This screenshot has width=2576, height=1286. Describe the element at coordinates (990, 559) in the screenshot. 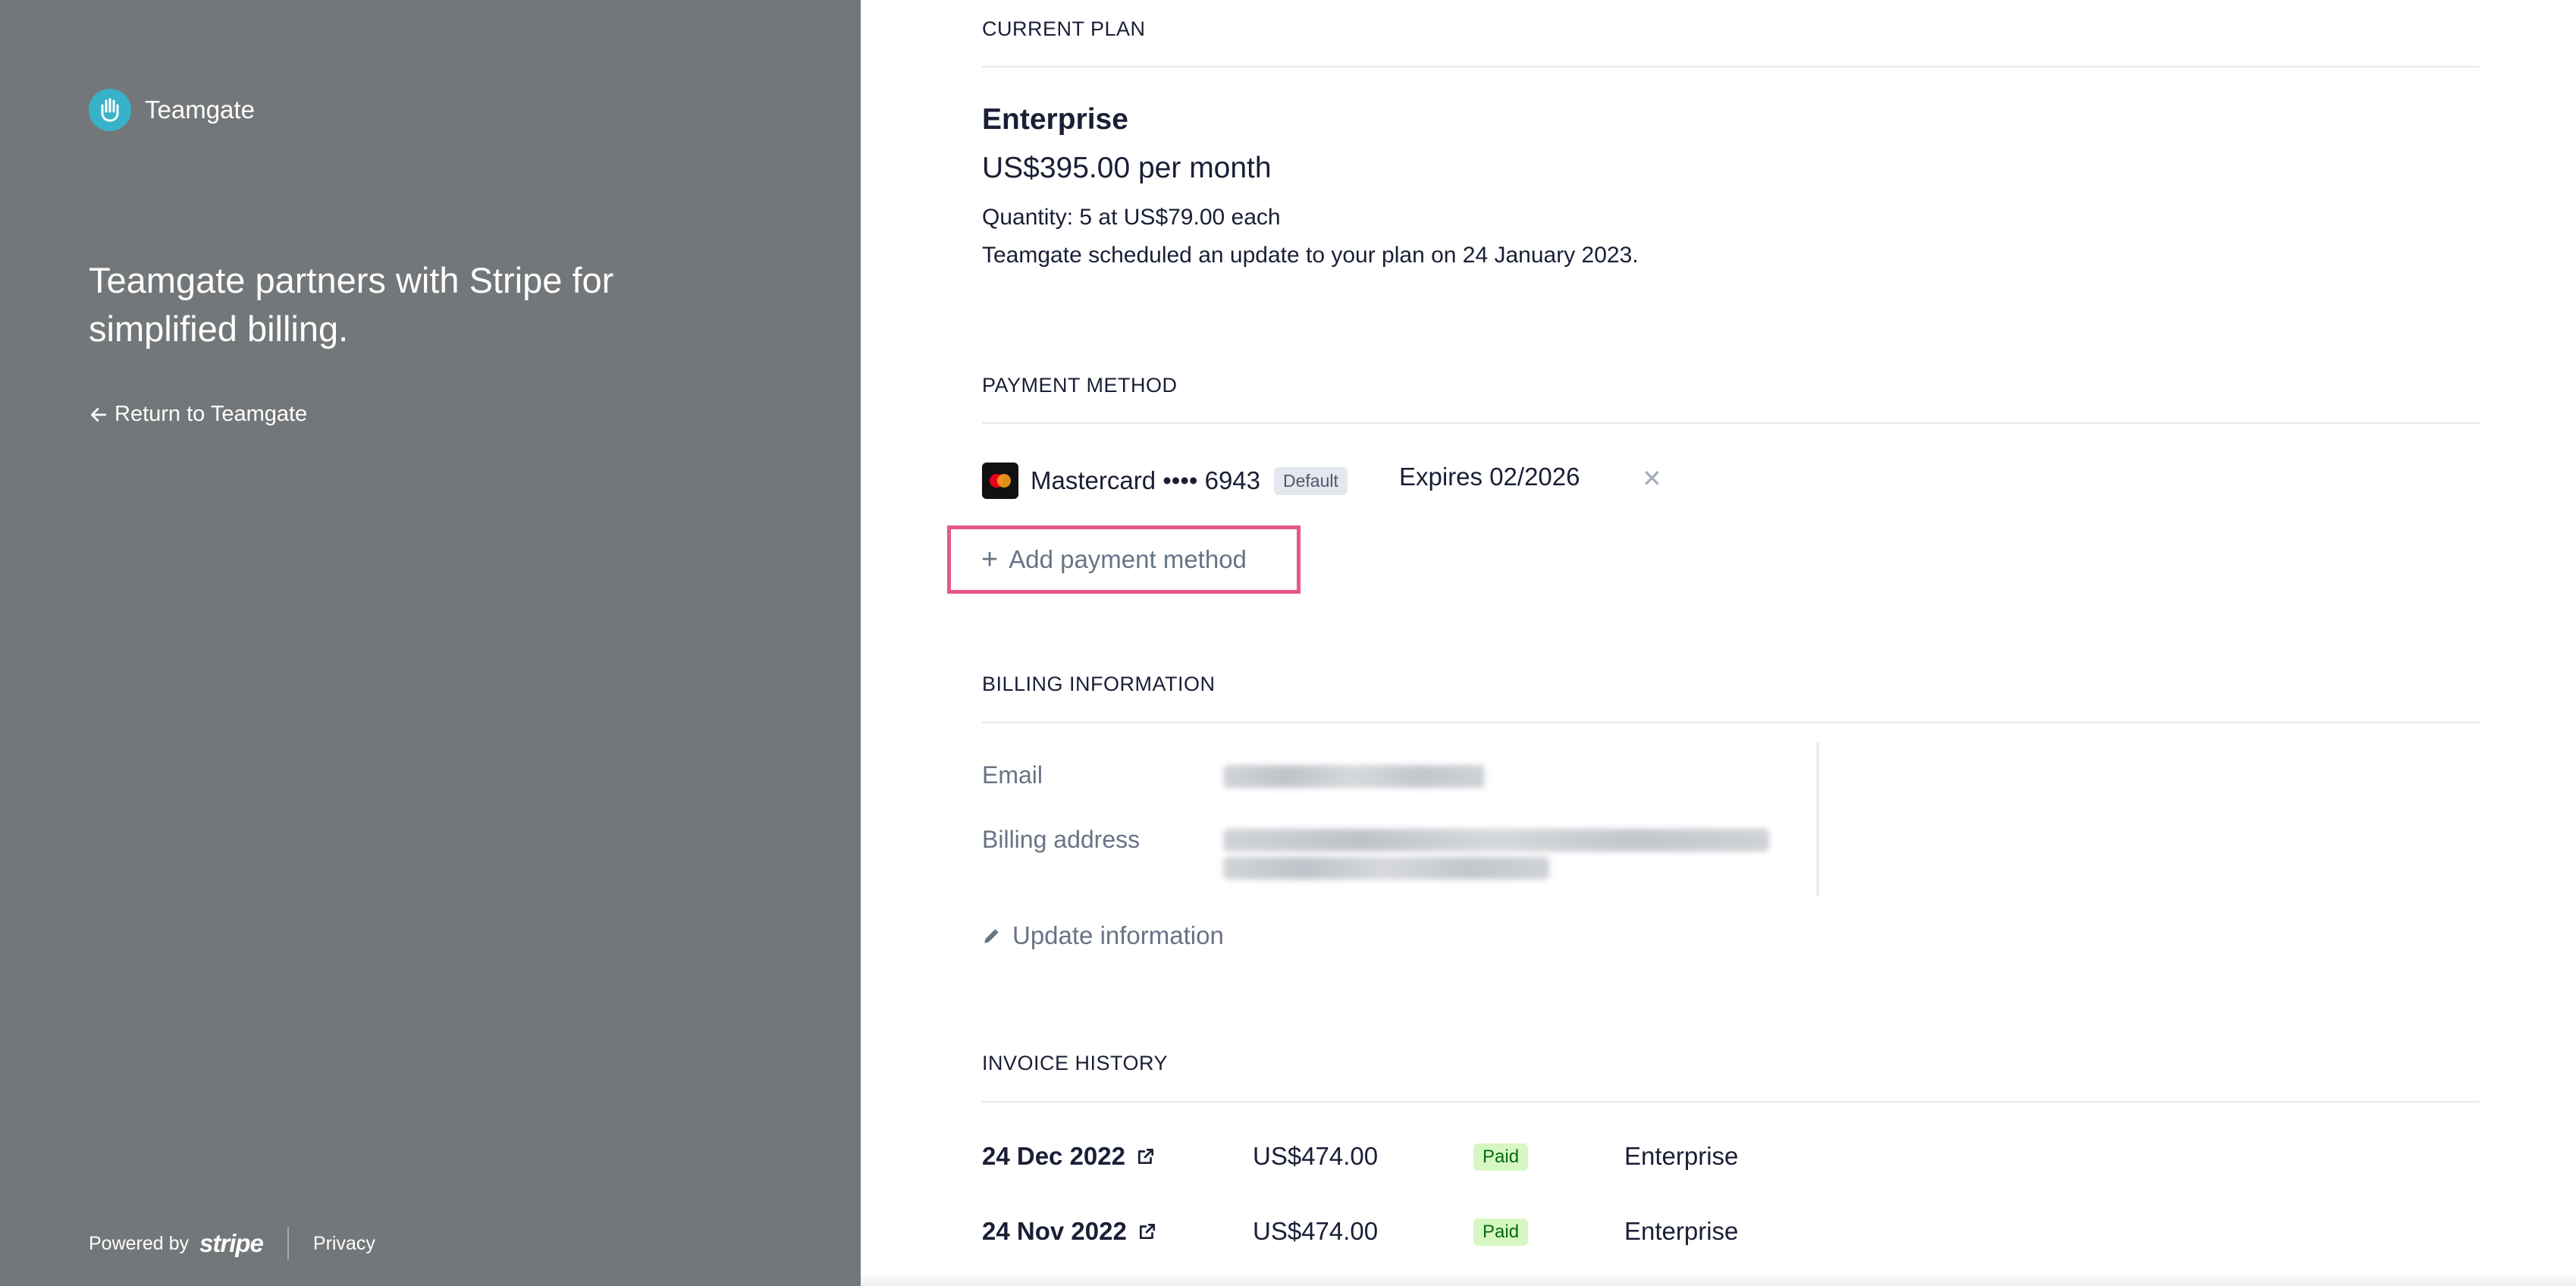

I see `plus-icon: +` at that location.